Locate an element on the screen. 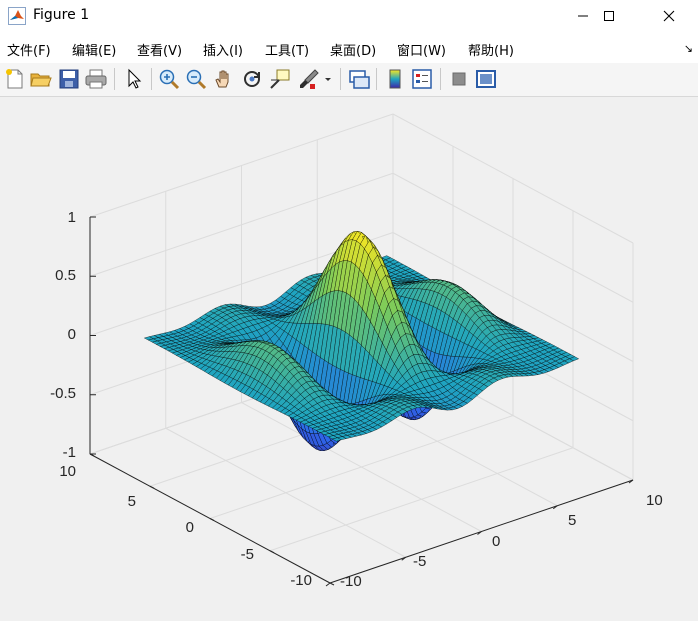 The width and height of the screenshot is (698, 621). z-tick-label: -0.5 is located at coordinates (63, 393).